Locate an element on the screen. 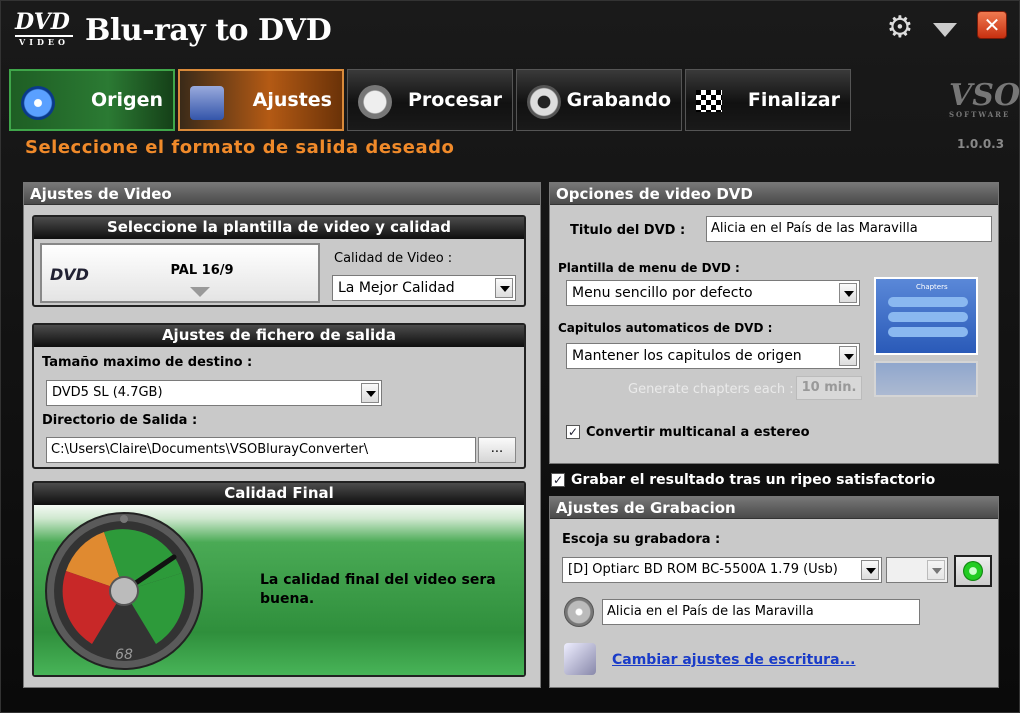  close-button: ✕ is located at coordinates (992, 25).